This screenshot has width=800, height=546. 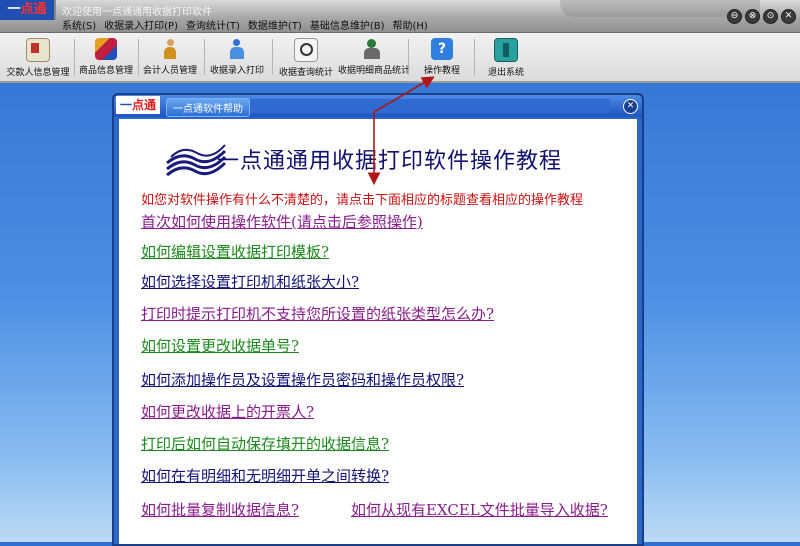 I want to click on receipt-entry-button: 收据录入打印, so click(x=237, y=57).